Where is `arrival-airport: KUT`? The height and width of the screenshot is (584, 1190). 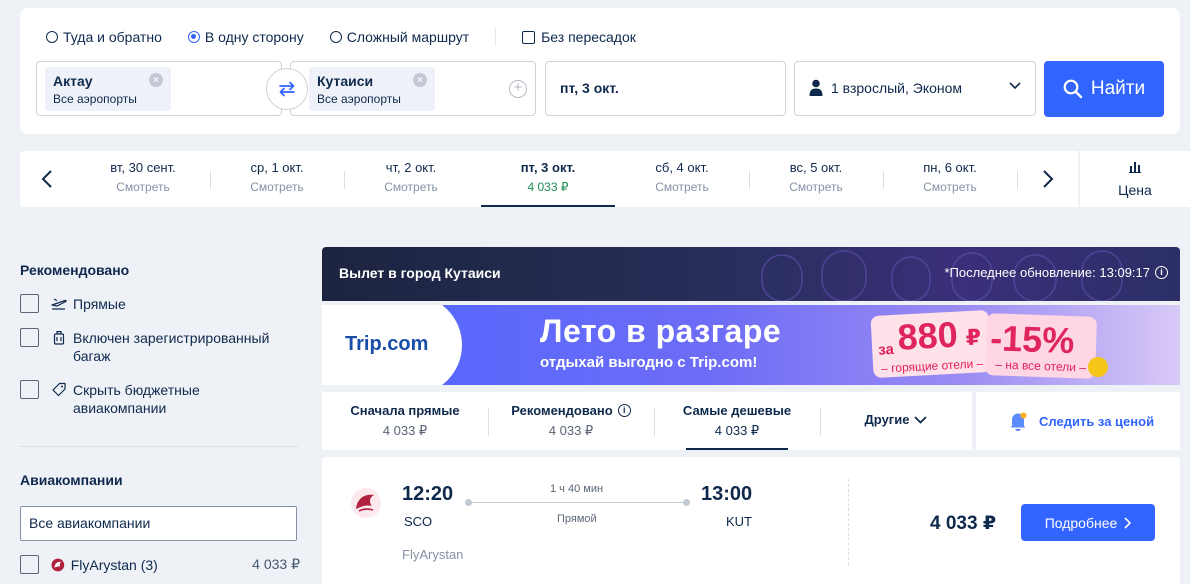
arrival-airport: KUT is located at coordinates (739, 521).